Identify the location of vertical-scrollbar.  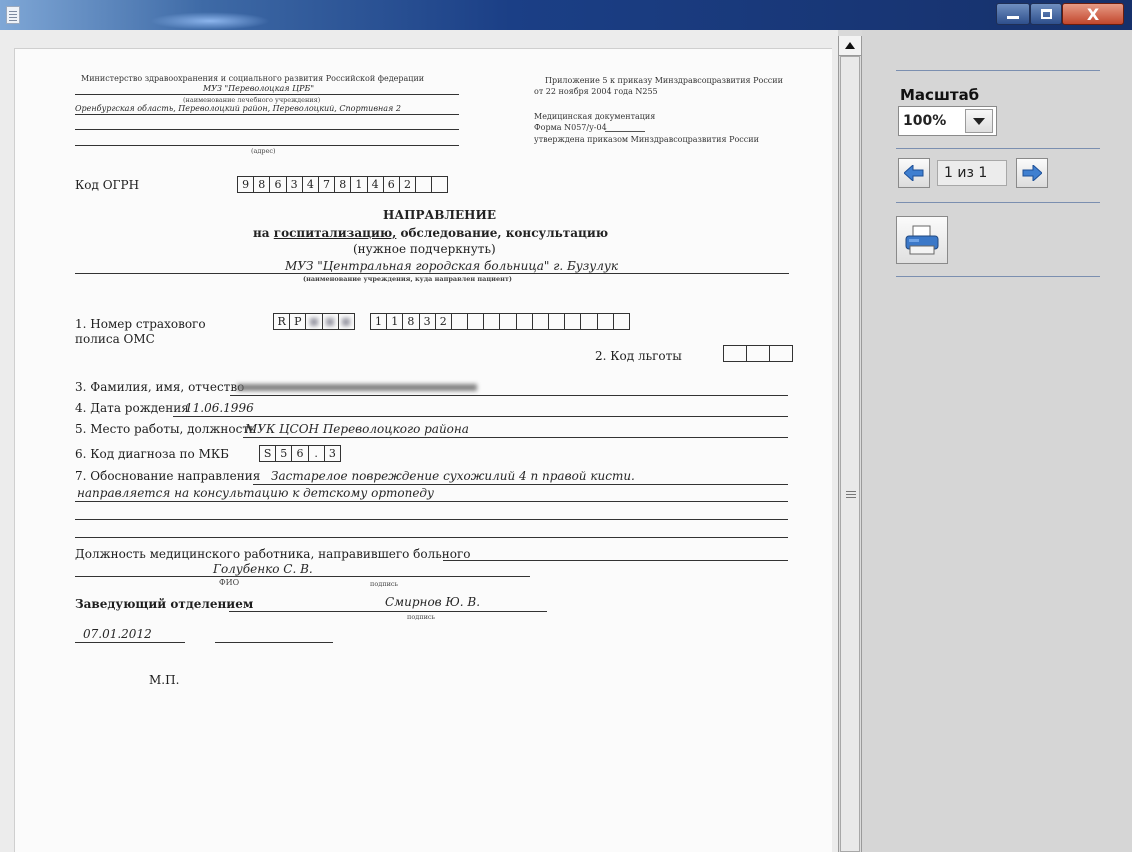
(850, 444).